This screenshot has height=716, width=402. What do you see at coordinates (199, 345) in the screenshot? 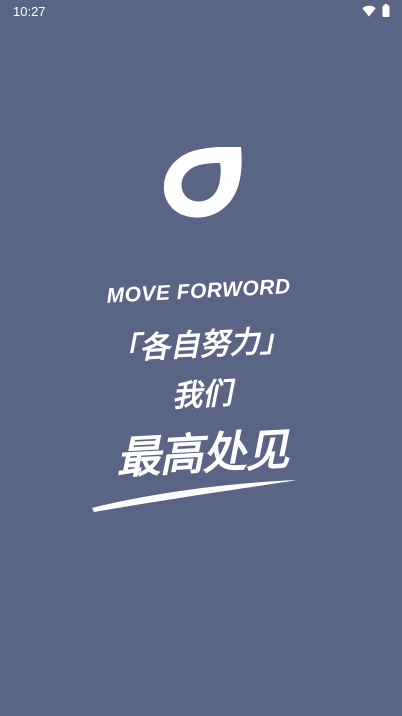
I see `slogan-line-1: 「各自努力」` at bounding box center [199, 345].